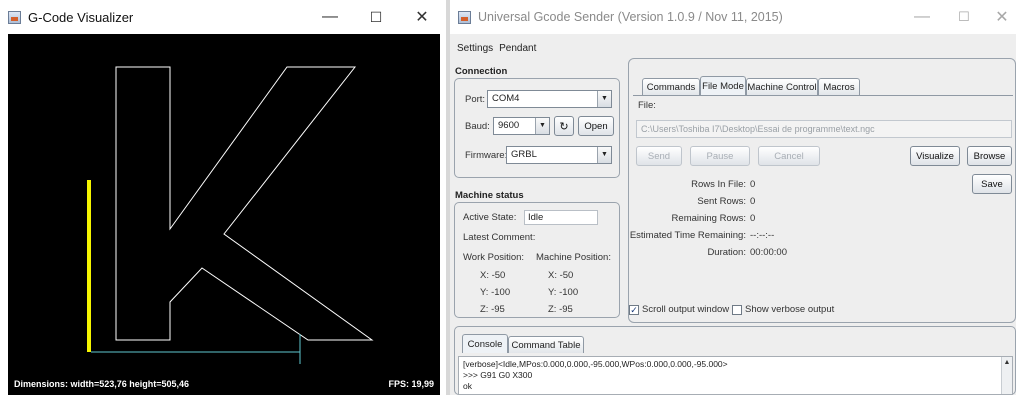  I want to click on active-state-label: Active State:, so click(490, 217).